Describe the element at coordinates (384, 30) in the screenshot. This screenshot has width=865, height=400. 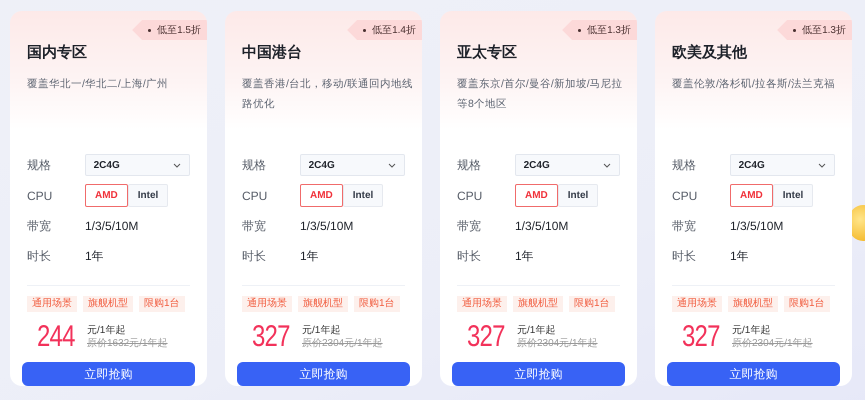
I see `discount-badge: 低至1.4折` at that location.